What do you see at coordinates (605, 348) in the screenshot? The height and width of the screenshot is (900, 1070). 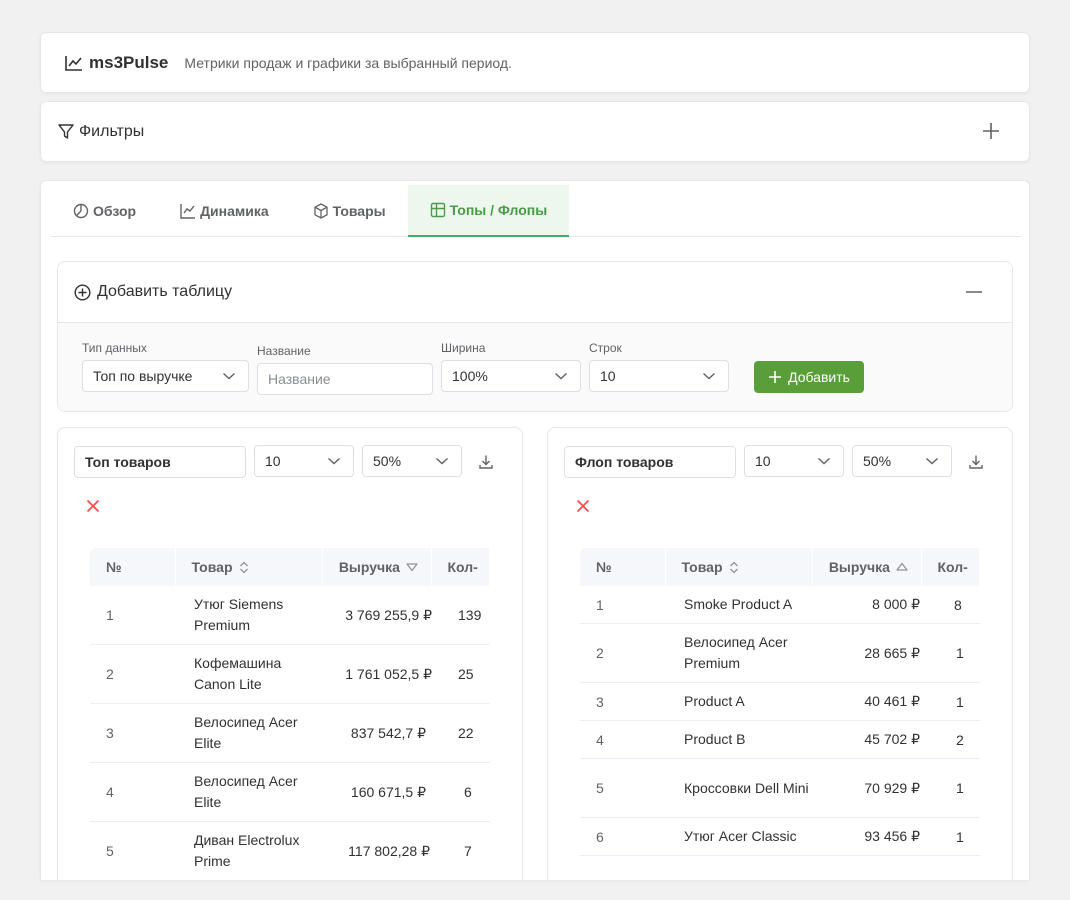 I see `field-label: Строк` at bounding box center [605, 348].